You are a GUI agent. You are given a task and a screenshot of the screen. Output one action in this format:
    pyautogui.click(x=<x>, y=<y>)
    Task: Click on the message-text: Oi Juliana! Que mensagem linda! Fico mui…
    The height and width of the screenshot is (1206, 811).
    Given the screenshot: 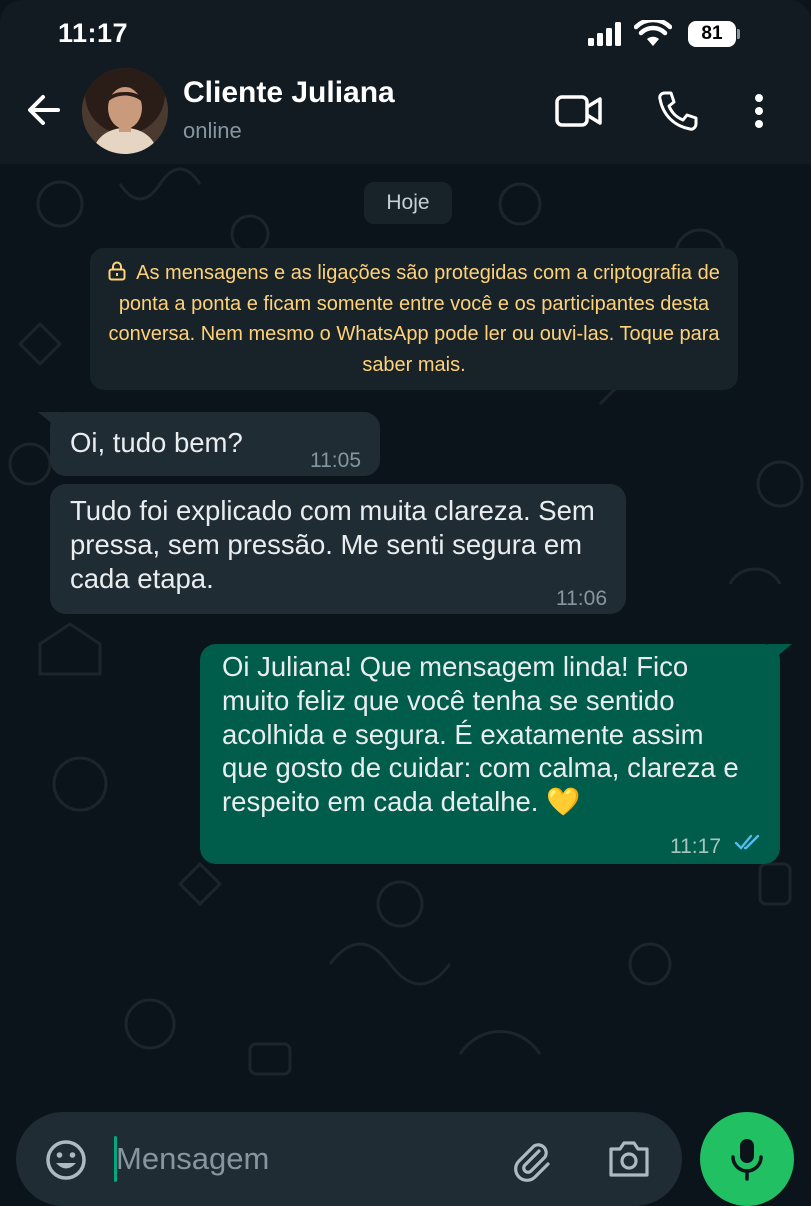 What is the action you would take?
    pyautogui.click(x=480, y=734)
    